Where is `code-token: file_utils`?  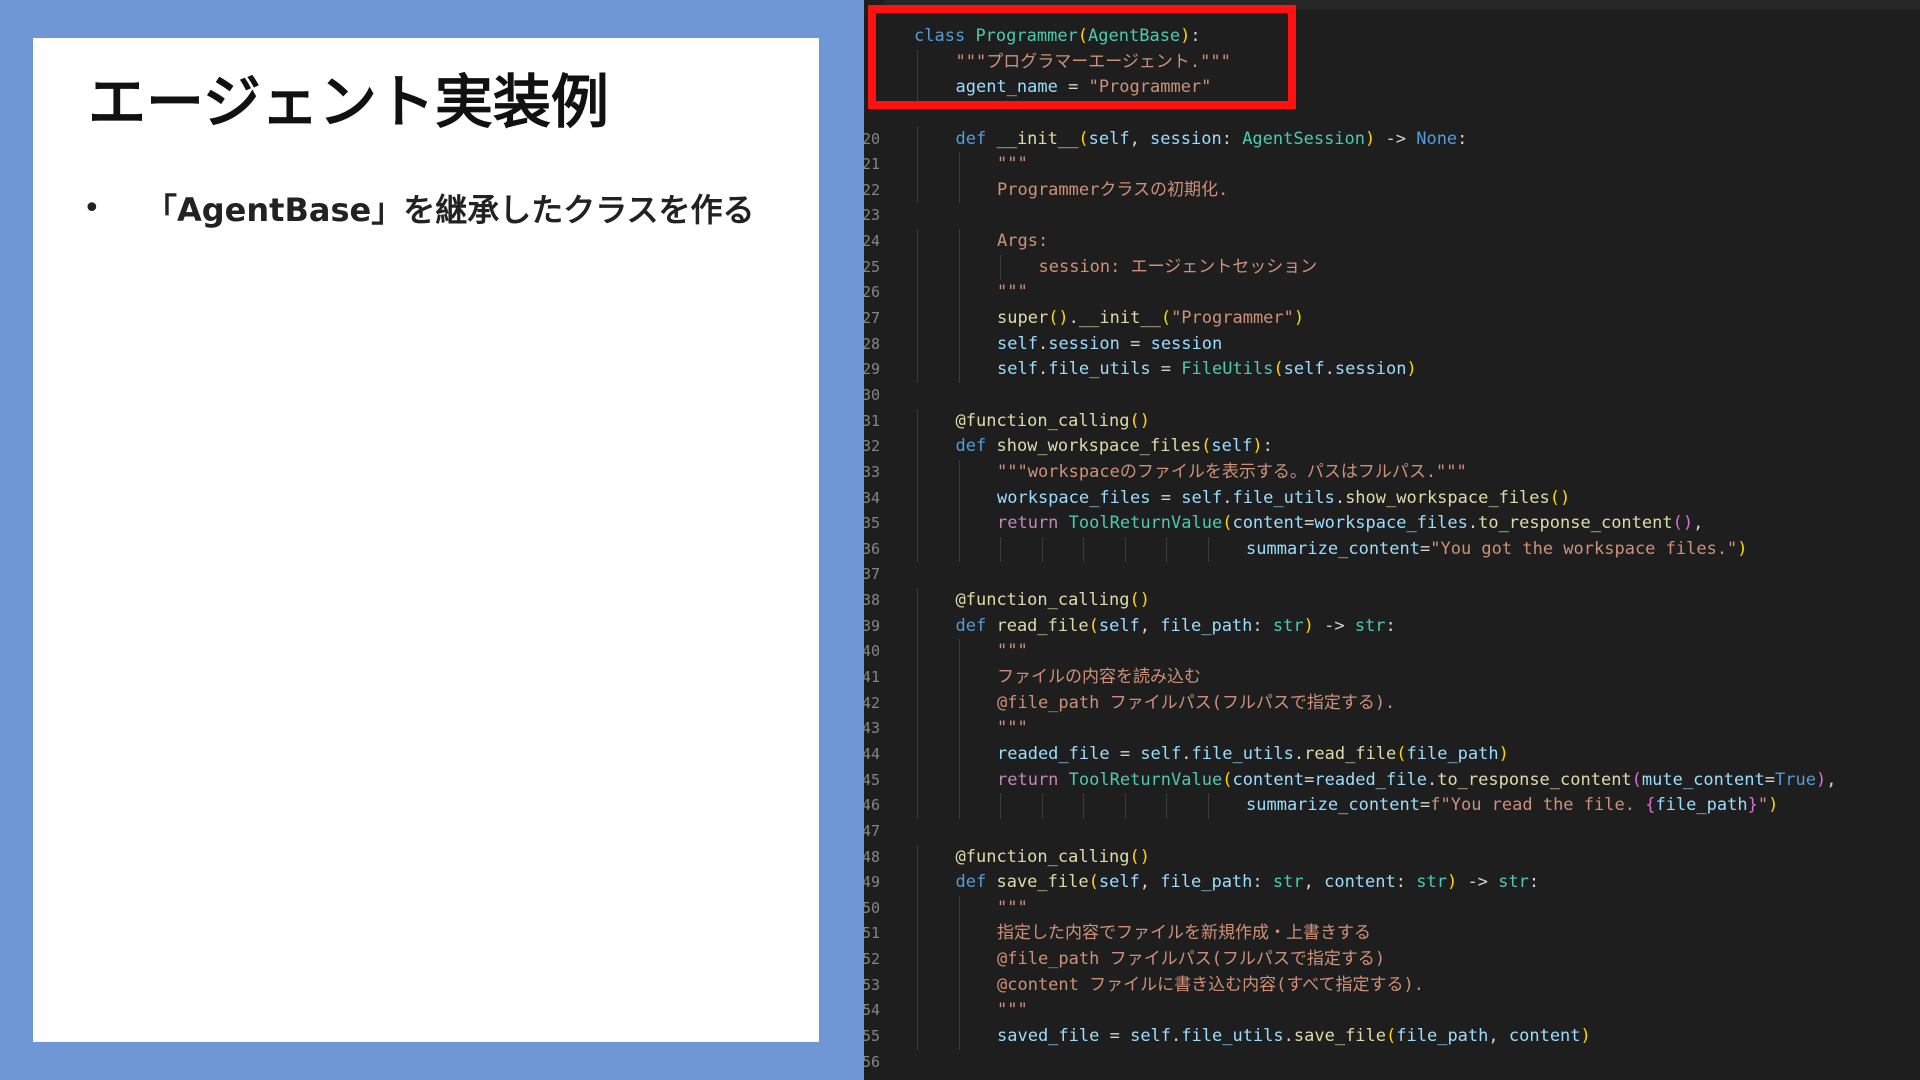 code-token: file_utils is located at coordinates (1283, 497).